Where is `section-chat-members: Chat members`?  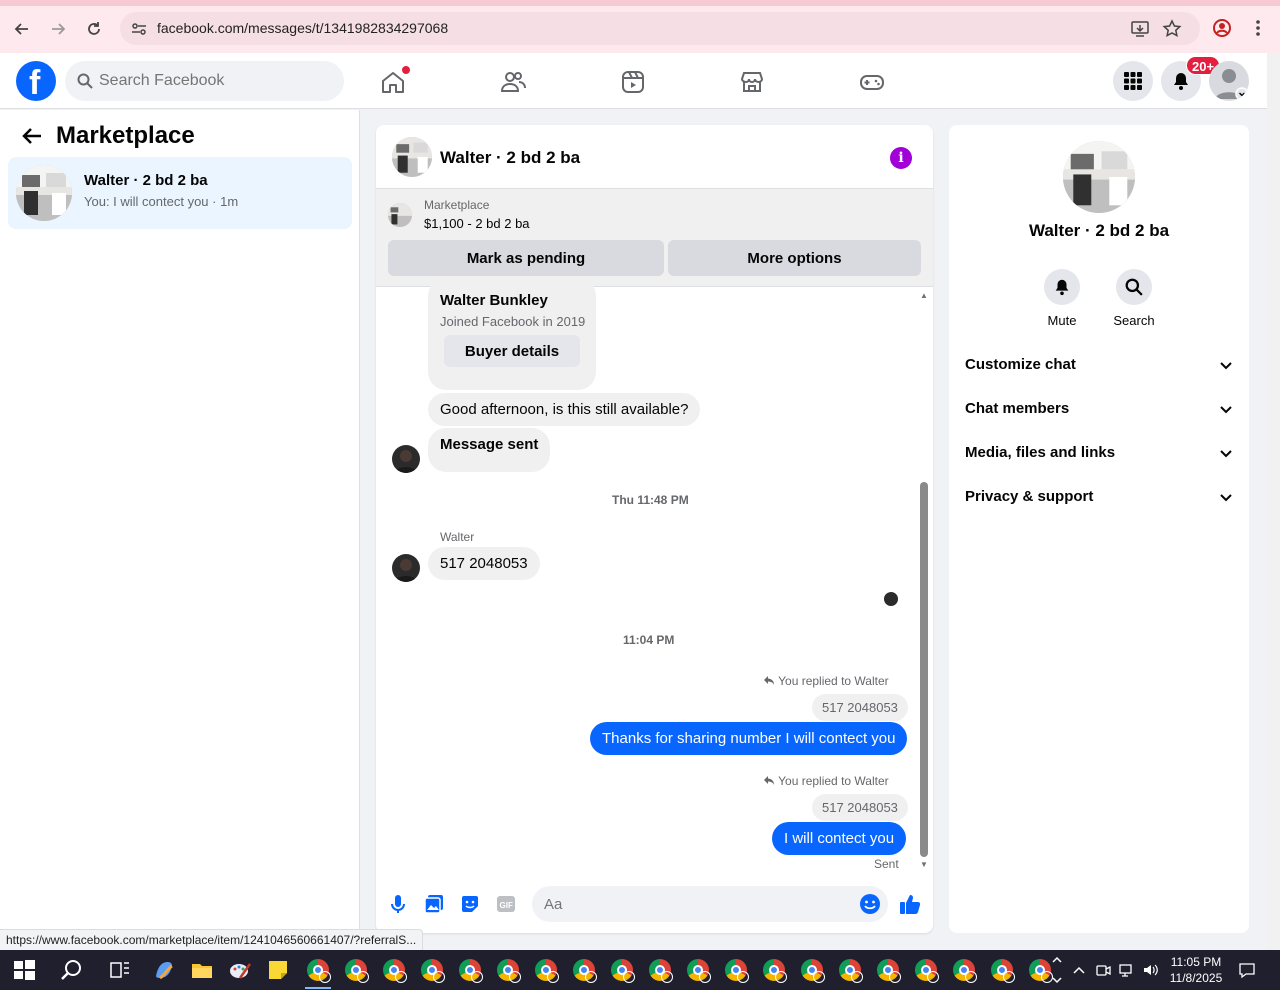
section-chat-members: Chat members is located at coordinates (1099, 410).